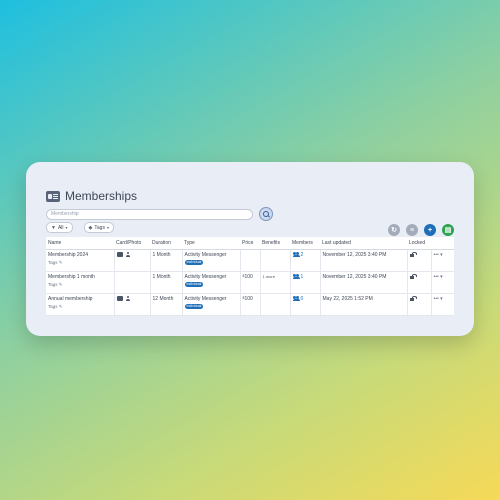  I want to click on refresh-button: ↻, so click(394, 230).